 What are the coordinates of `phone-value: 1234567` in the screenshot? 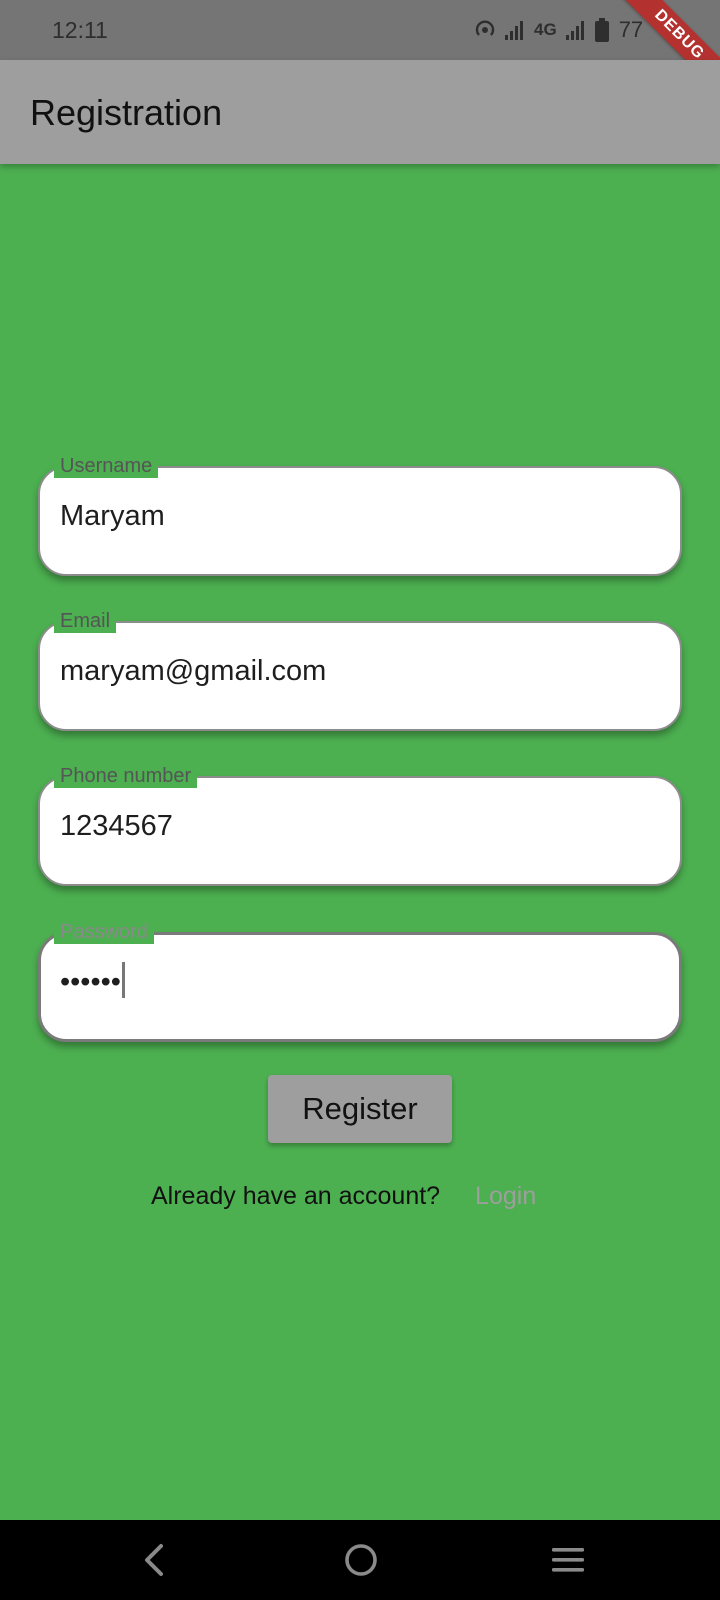 It's located at (116, 826).